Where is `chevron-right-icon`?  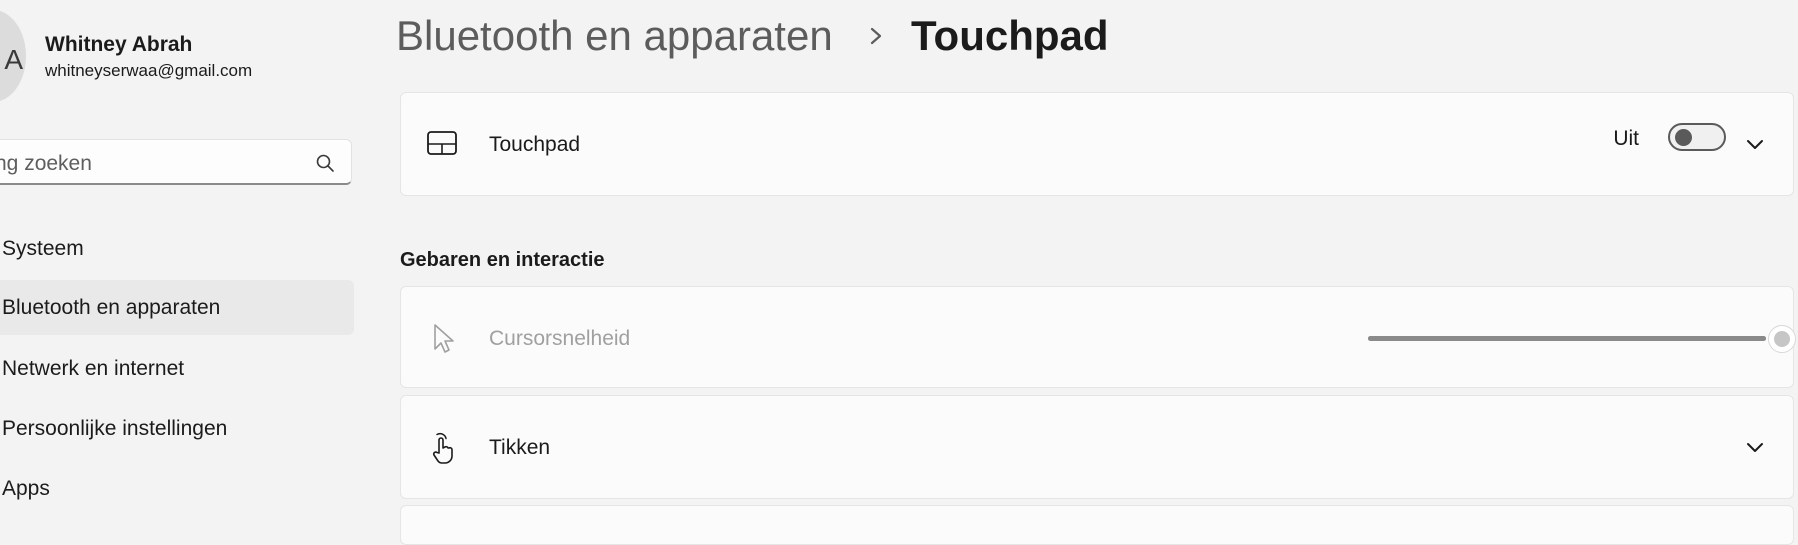
chevron-right-icon is located at coordinates (876, 36).